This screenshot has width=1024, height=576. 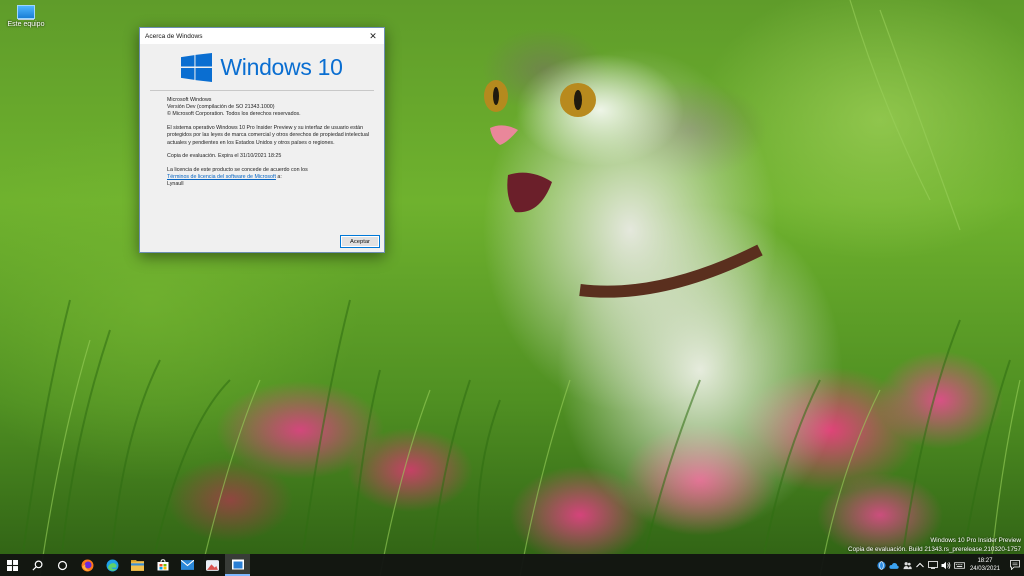 I want to click on clock-date: 24/03/2021, so click(x=984, y=569).